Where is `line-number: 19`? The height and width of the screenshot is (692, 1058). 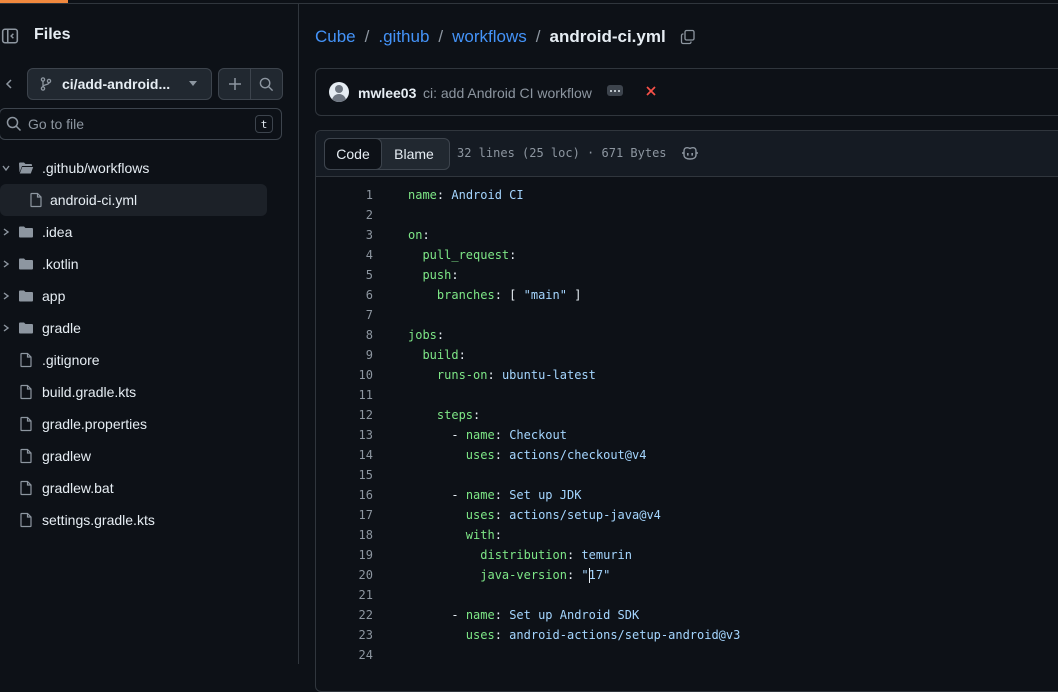 line-number: 19 is located at coordinates (344, 555).